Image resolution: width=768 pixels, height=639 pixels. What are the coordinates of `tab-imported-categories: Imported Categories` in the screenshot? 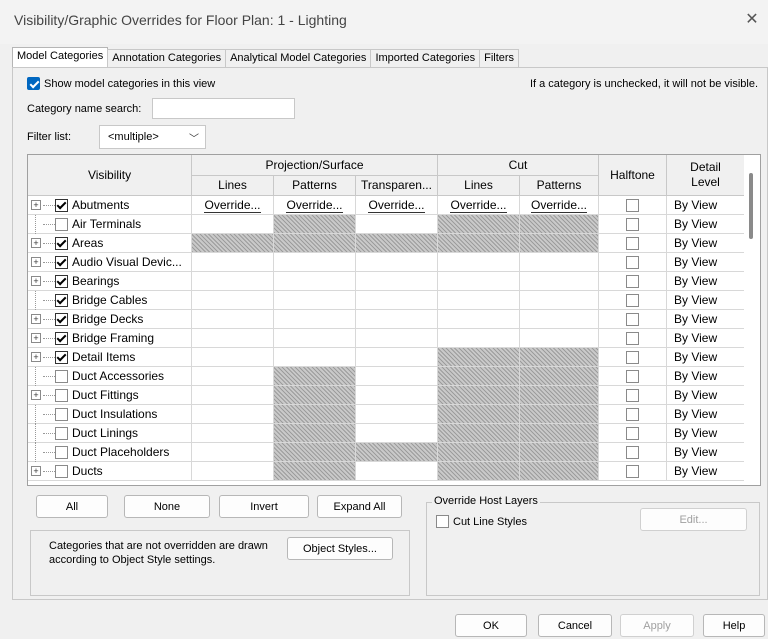 It's located at (425, 58).